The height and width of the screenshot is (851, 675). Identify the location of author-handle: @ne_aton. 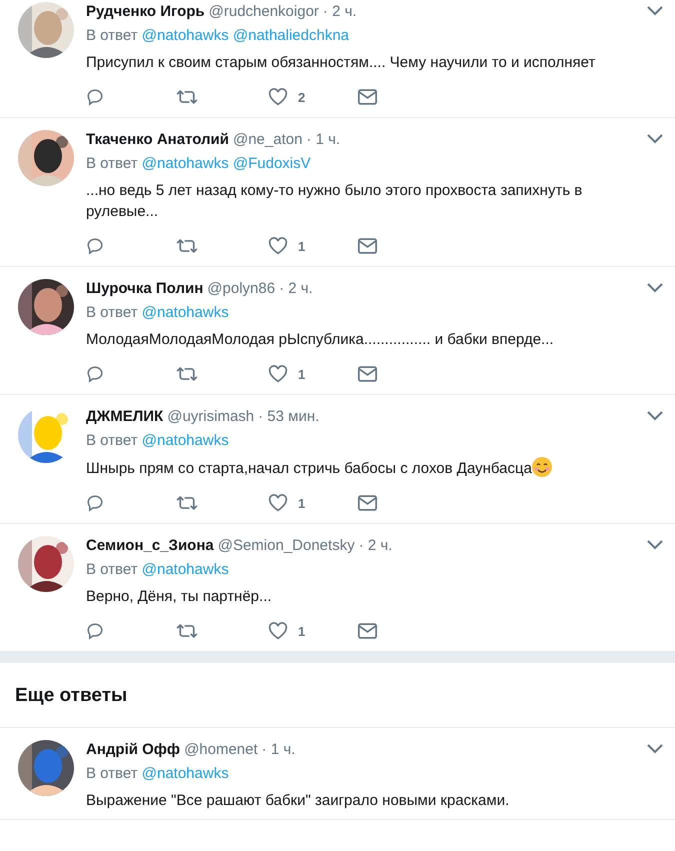
(267, 139).